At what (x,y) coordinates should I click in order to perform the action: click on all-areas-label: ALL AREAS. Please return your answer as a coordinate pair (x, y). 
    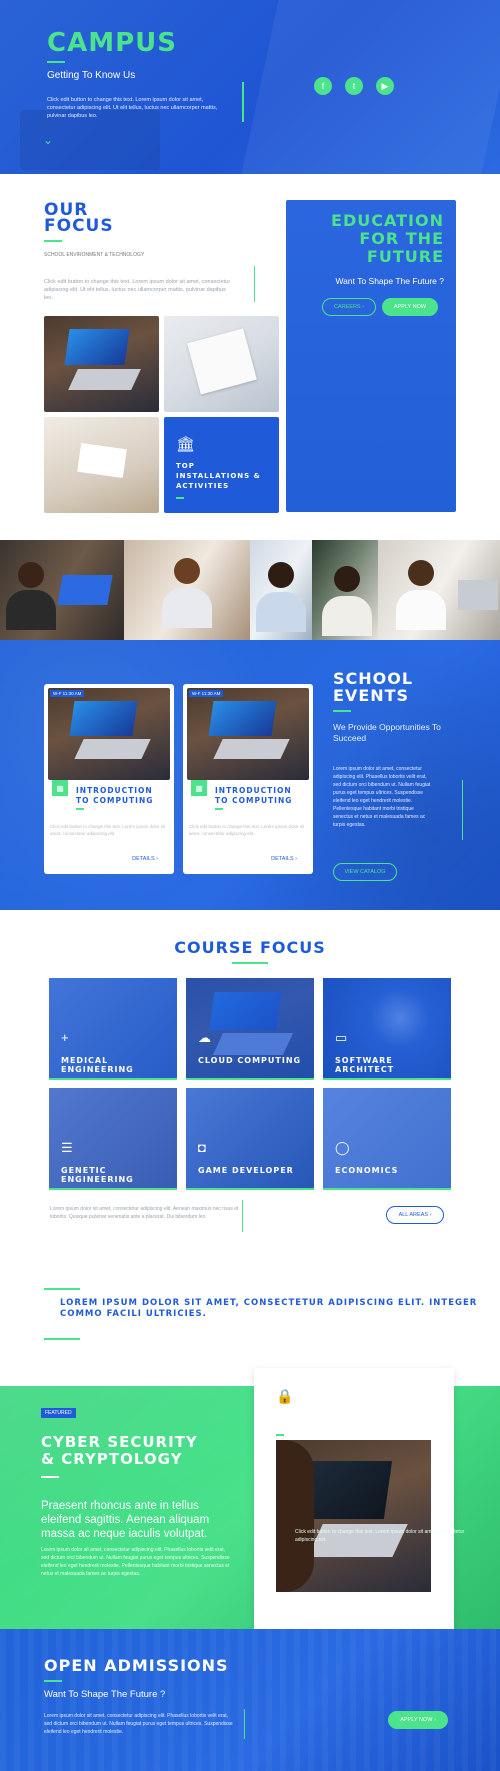
    Looking at the image, I should click on (413, 1215).